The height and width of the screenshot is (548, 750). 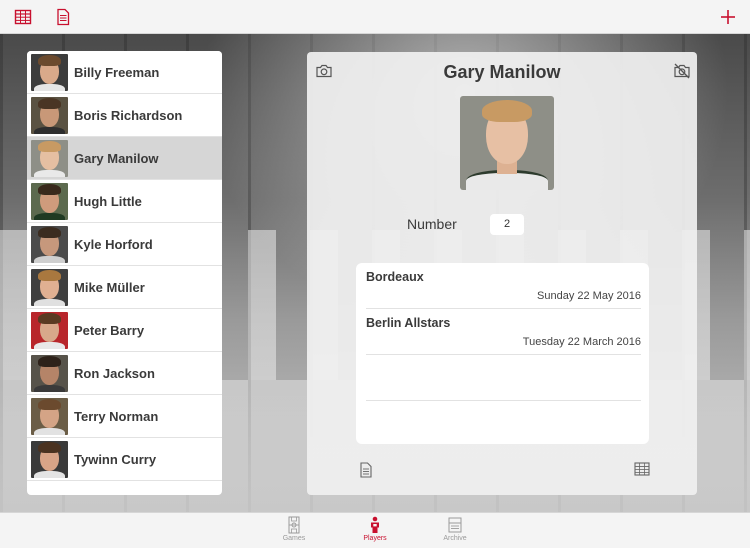 What do you see at coordinates (589, 296) in the screenshot?
I see `game-date: Sunday 22 May 2016` at bounding box center [589, 296].